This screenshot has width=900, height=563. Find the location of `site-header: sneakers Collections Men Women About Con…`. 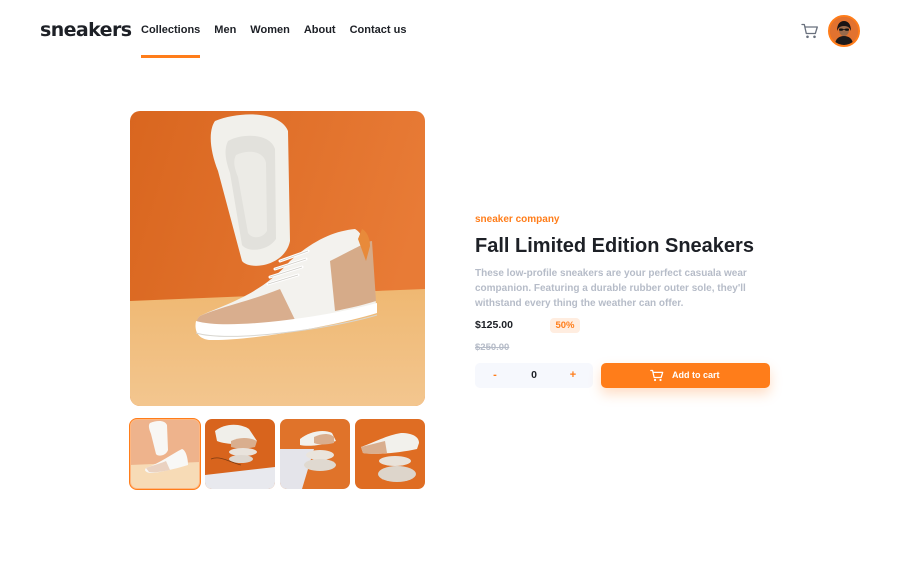

site-header: sneakers Collections Men Women About Con… is located at coordinates (450, 31).